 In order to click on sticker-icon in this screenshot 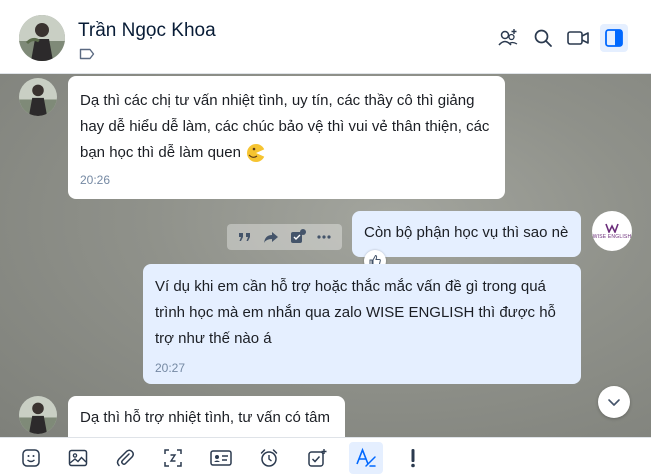, I will do `click(31, 458)`.